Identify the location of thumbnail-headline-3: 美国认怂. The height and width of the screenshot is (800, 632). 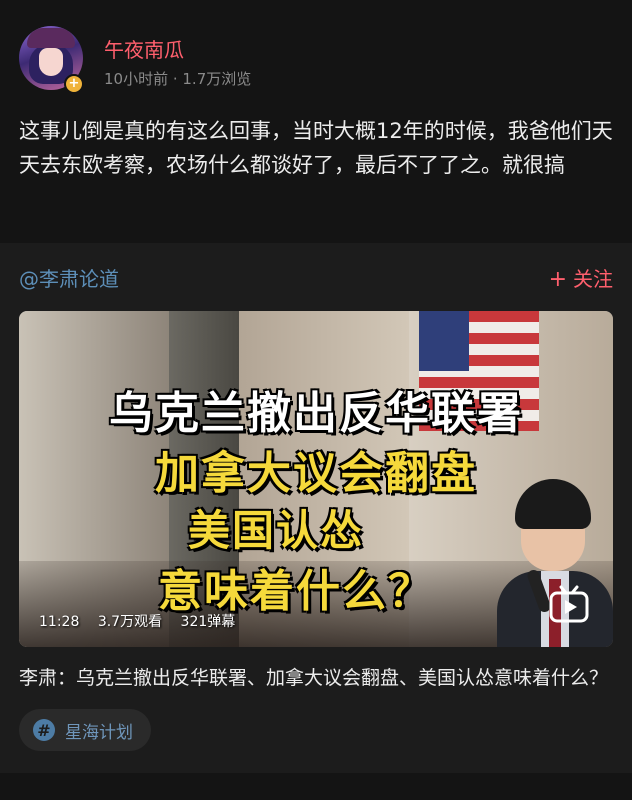
(275, 530).